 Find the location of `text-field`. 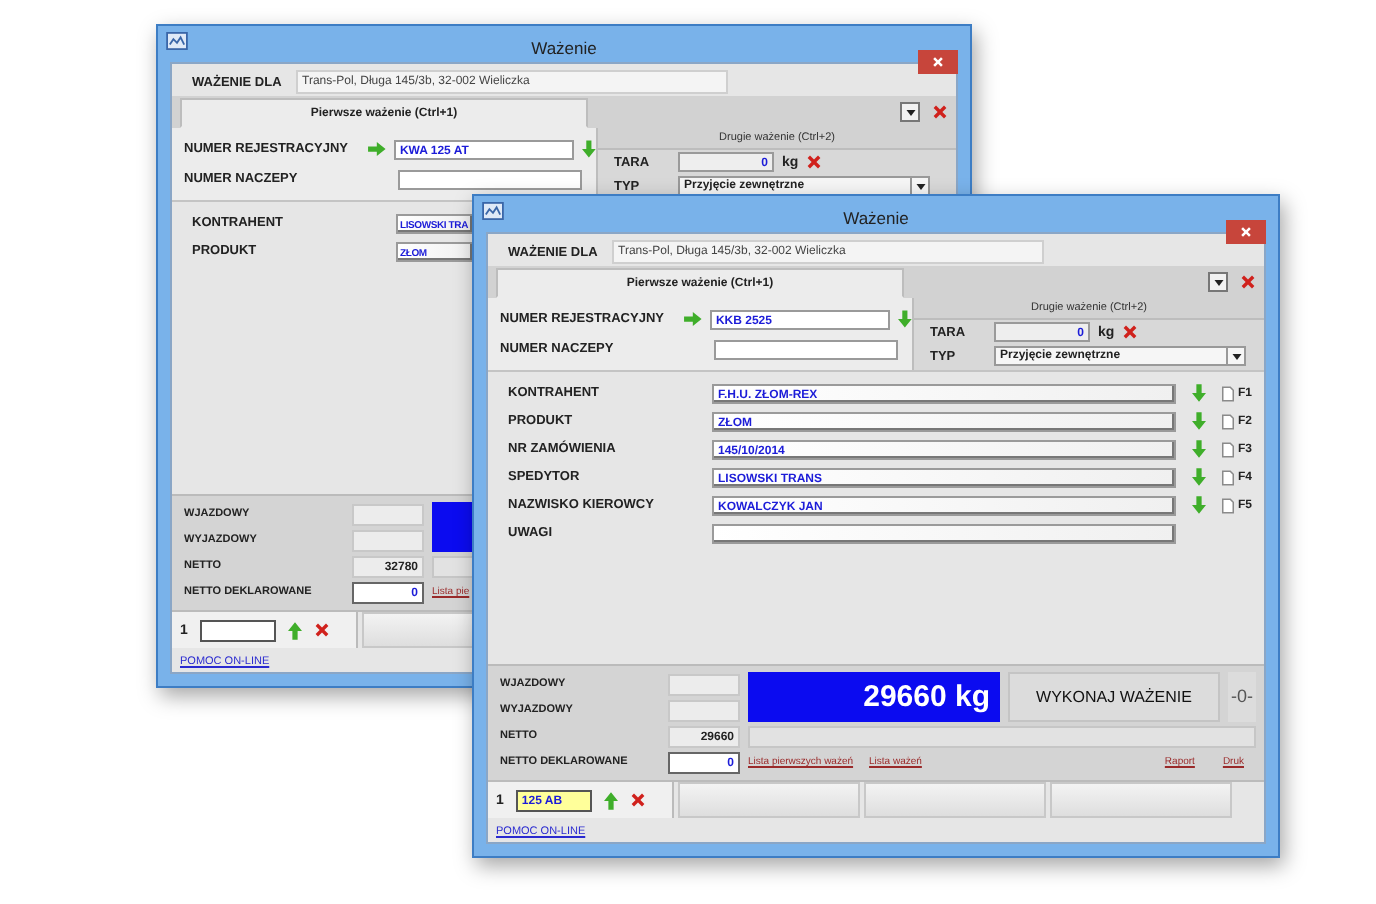

text-field is located at coordinates (944, 533).